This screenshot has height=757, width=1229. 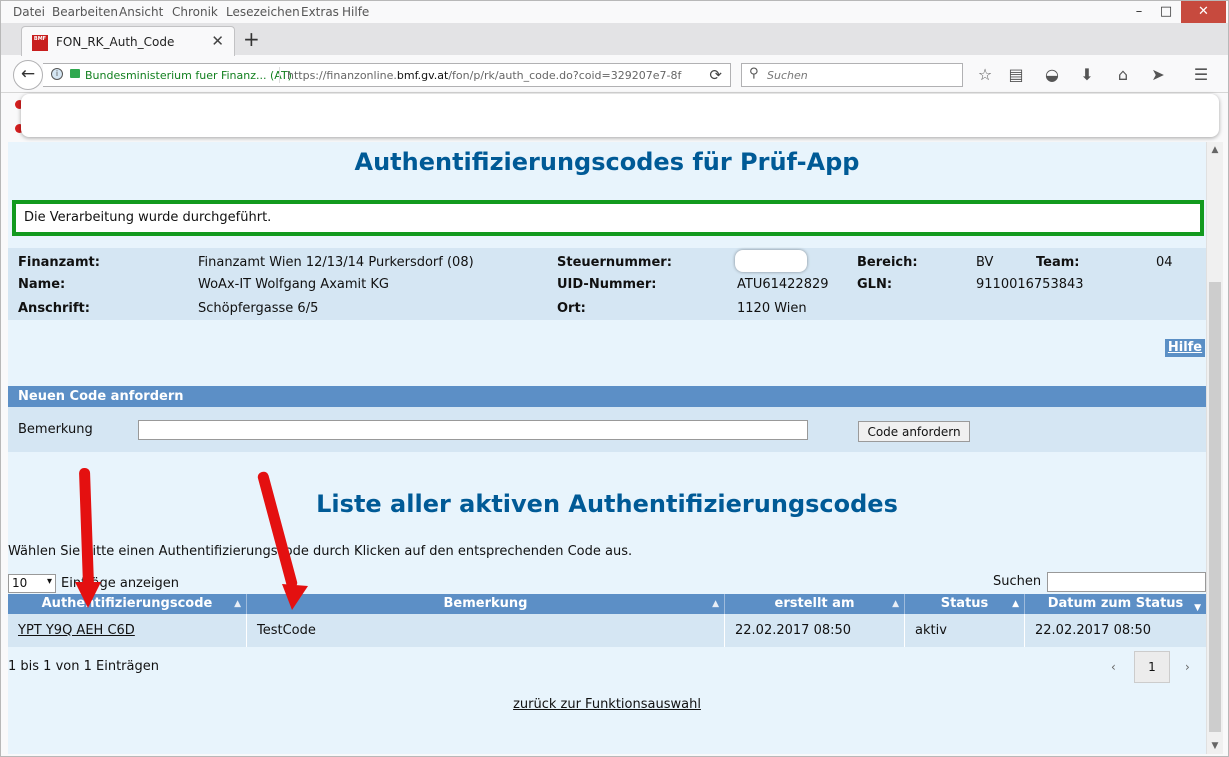 What do you see at coordinates (195, 12) in the screenshot?
I see `menu-chronik: Chronik` at bounding box center [195, 12].